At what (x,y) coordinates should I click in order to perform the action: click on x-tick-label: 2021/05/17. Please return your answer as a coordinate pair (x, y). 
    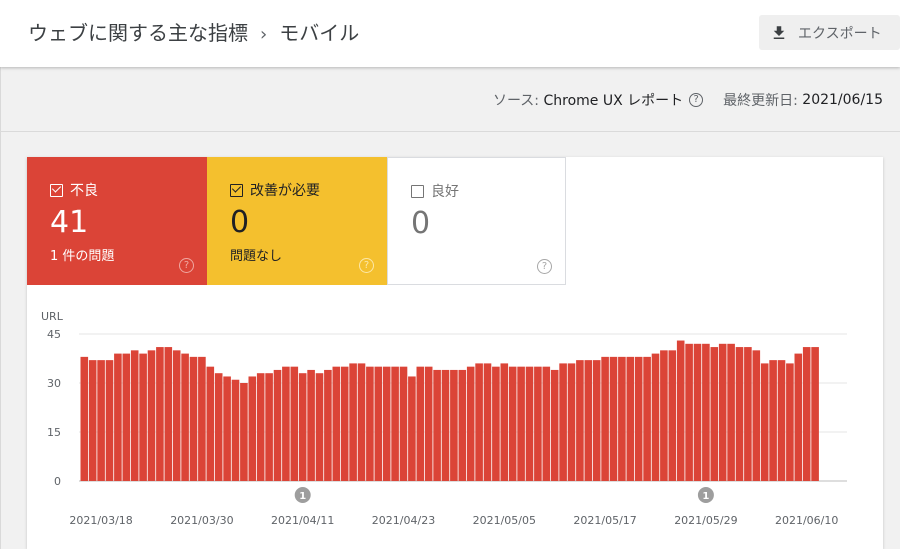
    Looking at the image, I should click on (604, 520).